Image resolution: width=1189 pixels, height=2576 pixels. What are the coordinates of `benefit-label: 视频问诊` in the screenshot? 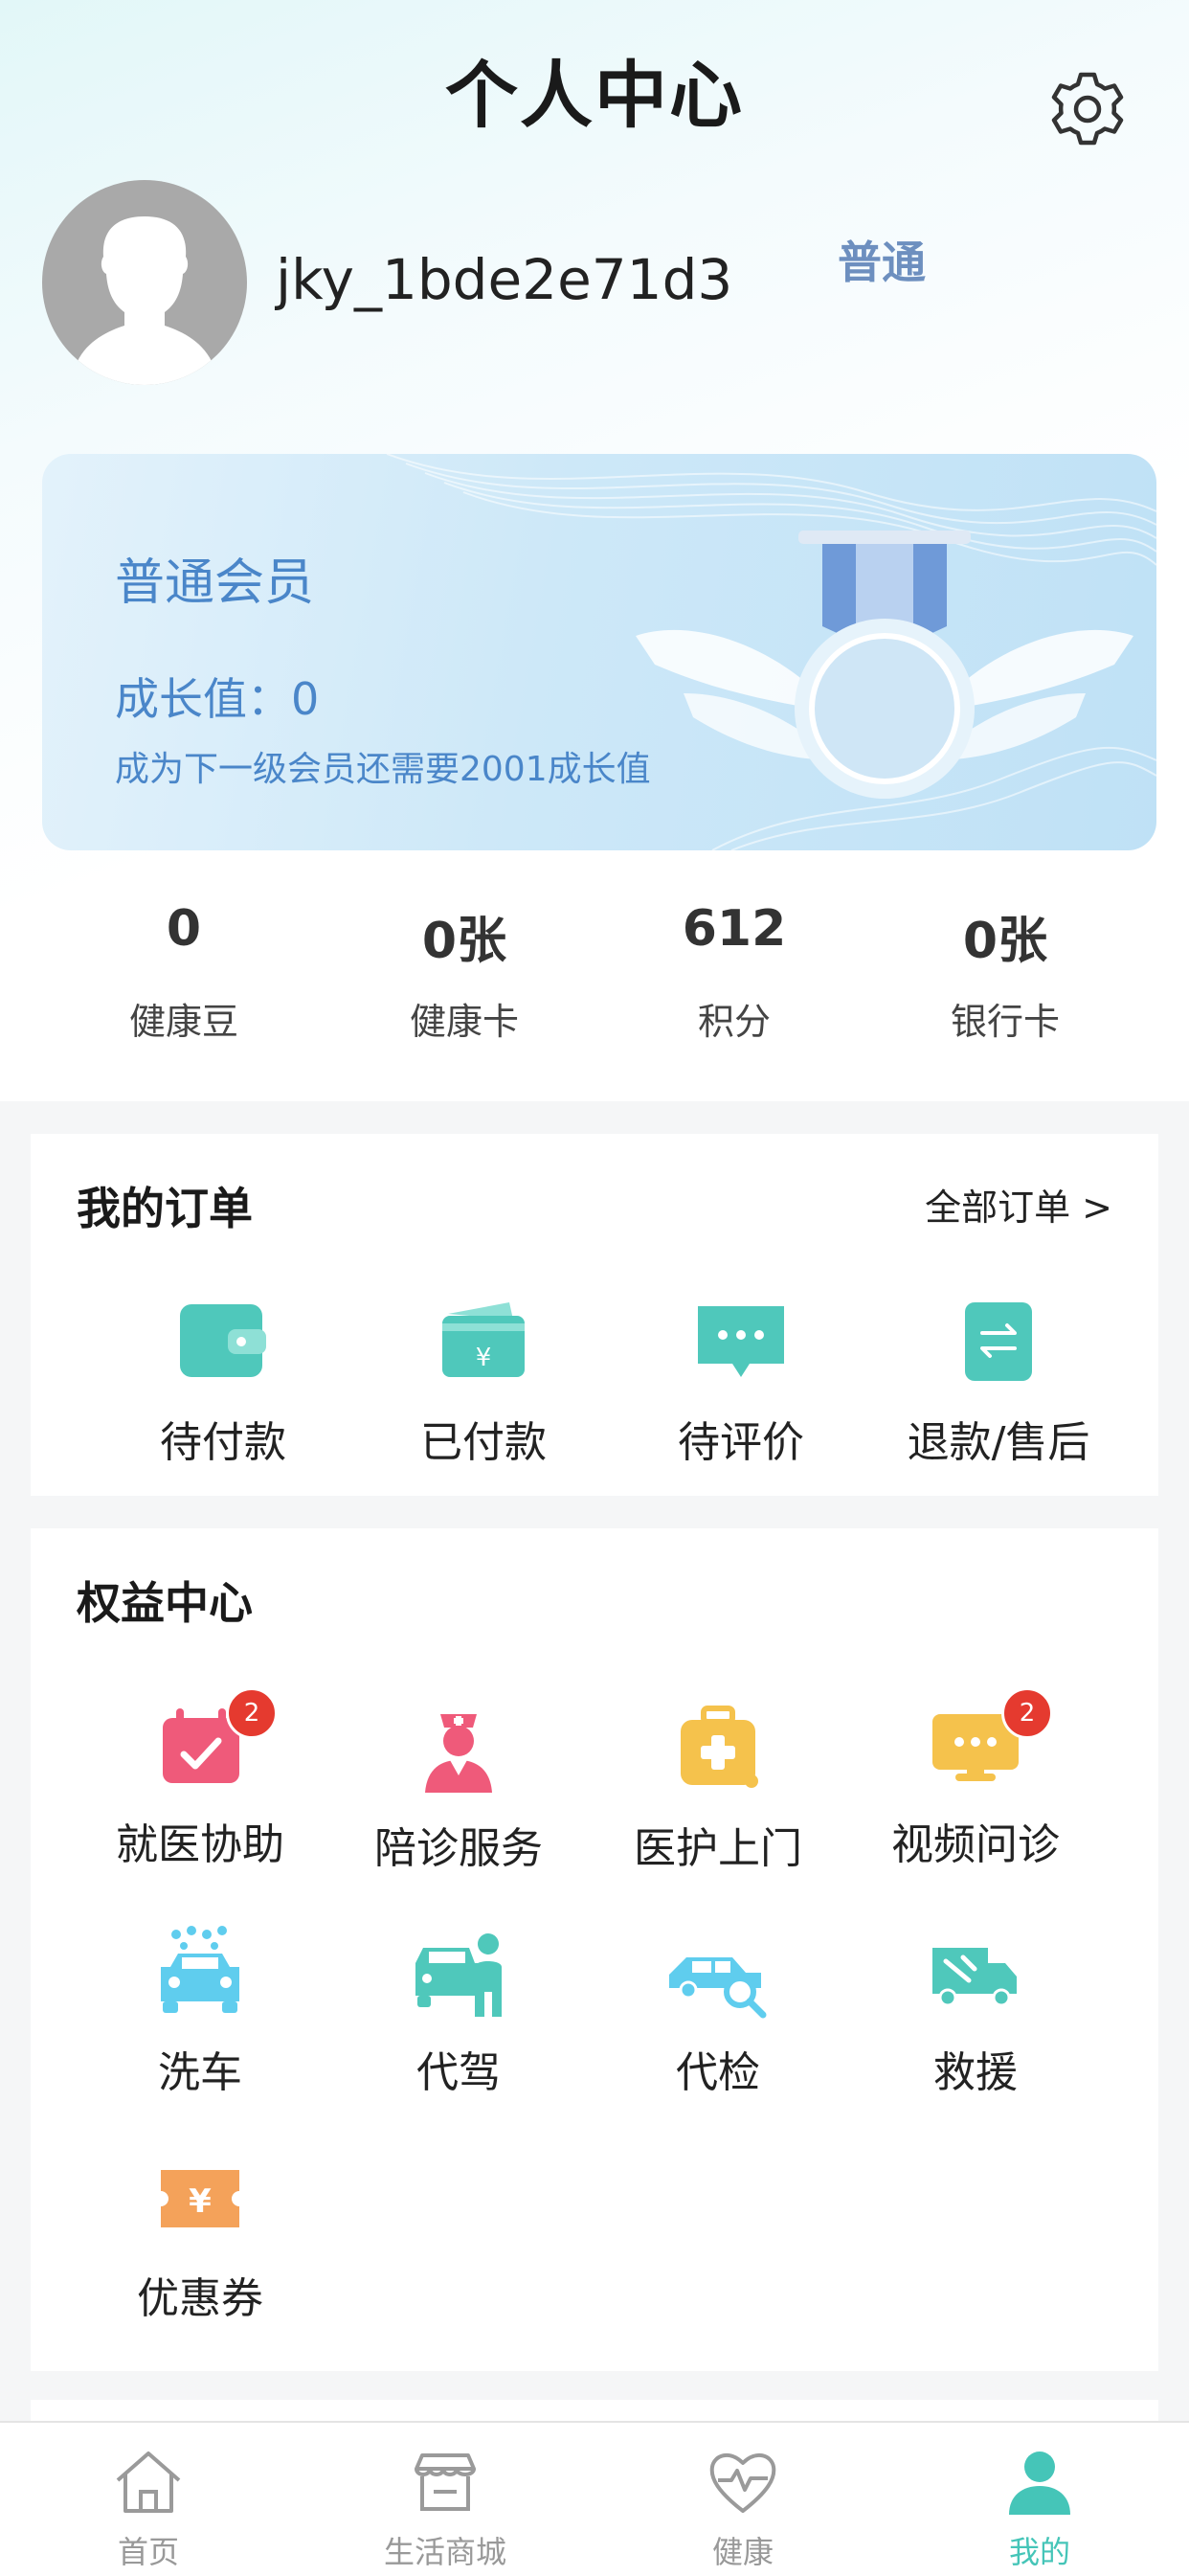 It's located at (975, 1844).